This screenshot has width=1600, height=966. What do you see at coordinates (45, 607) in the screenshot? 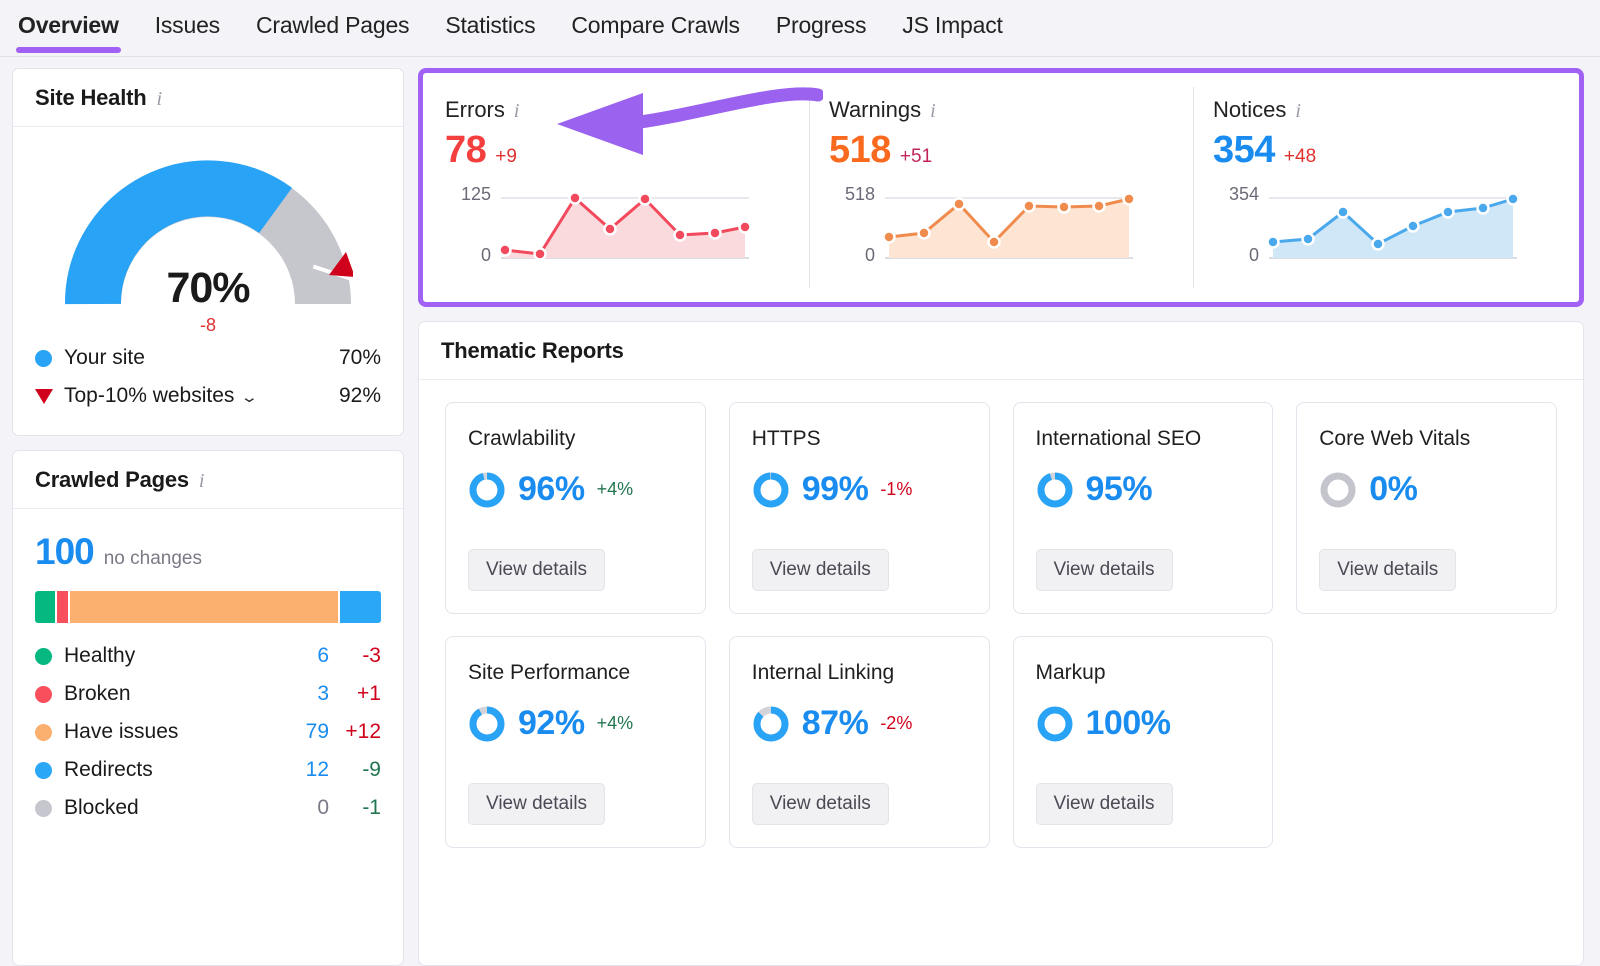
I see `bar-segment-healthy` at bounding box center [45, 607].